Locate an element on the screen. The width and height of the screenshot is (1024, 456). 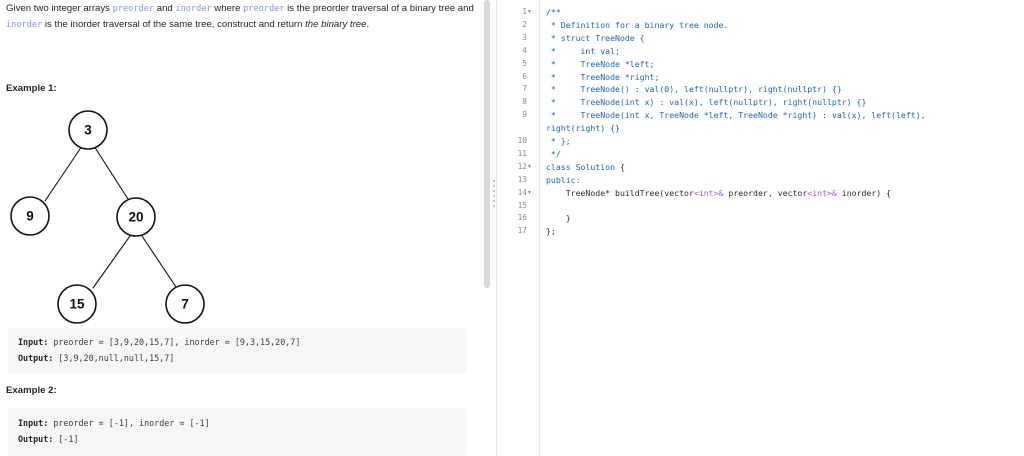
editor-gutter: 1 ▾ 2 3 4 5 6 7 8 9 10 11 12 ▾ 13 14 ▾ 15 16 17 is located at coordinates (520, 228).